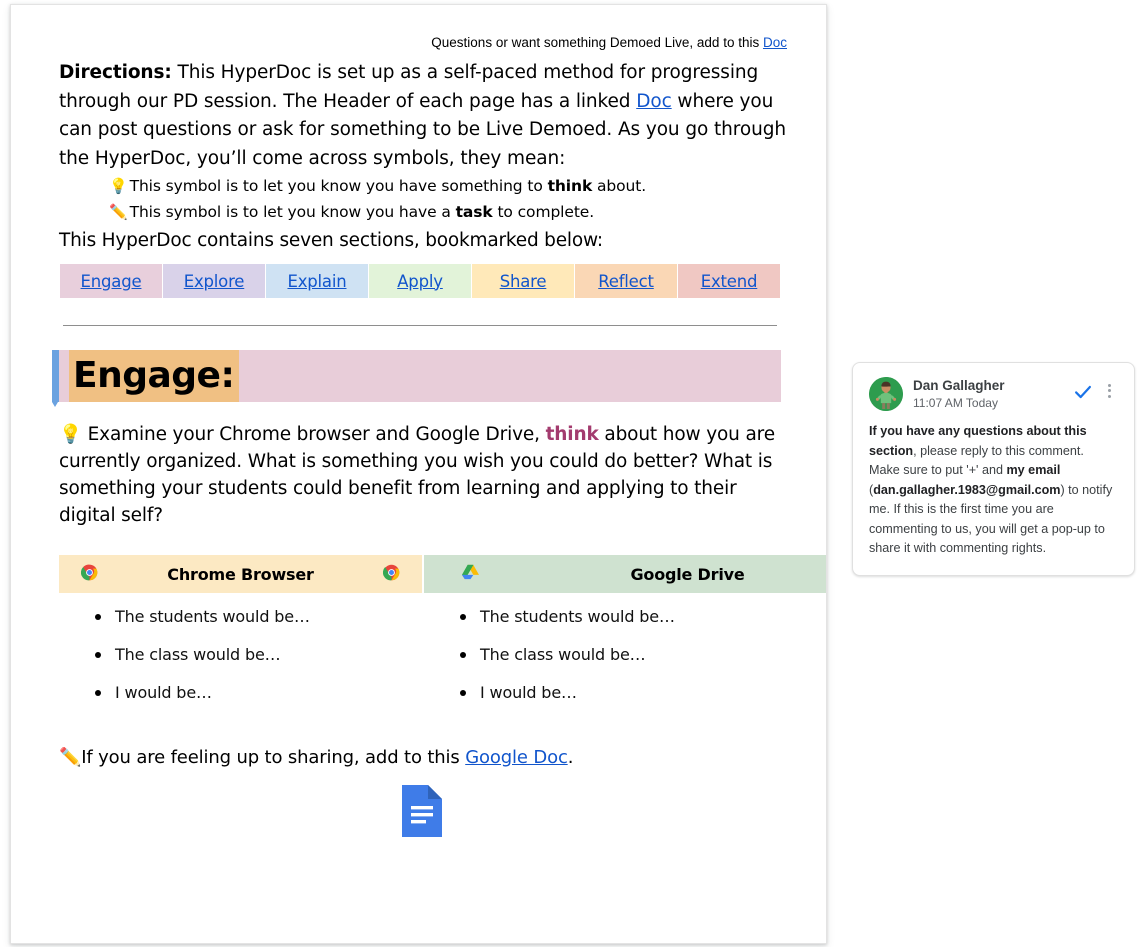 This screenshot has height=947, width=1145. I want to click on nav-link-extend: Extend, so click(729, 281).